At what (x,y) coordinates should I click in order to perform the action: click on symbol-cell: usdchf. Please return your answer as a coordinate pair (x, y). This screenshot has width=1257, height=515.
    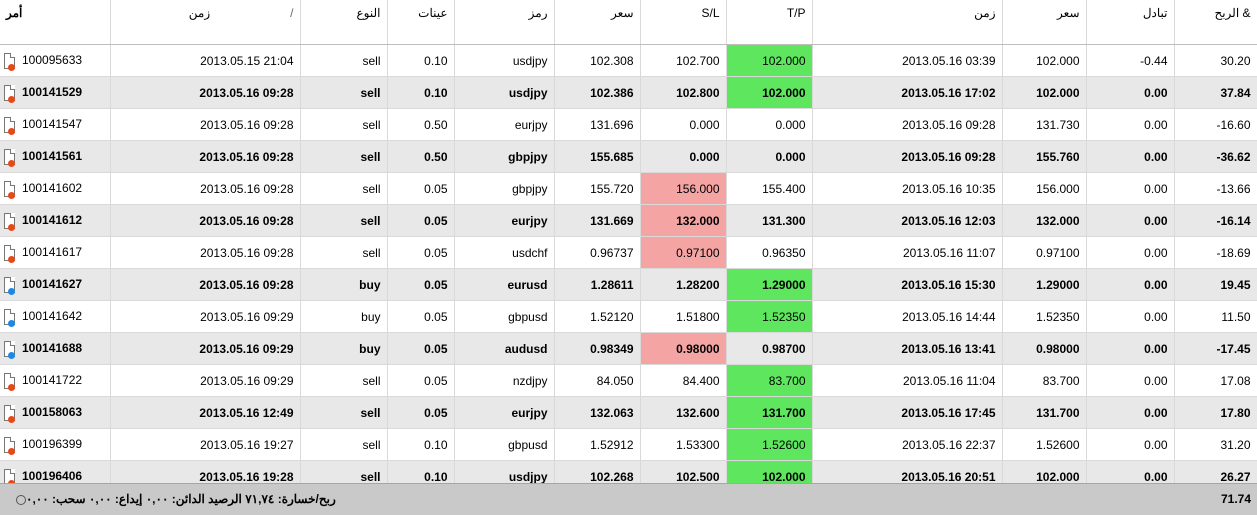
    Looking at the image, I should click on (504, 252).